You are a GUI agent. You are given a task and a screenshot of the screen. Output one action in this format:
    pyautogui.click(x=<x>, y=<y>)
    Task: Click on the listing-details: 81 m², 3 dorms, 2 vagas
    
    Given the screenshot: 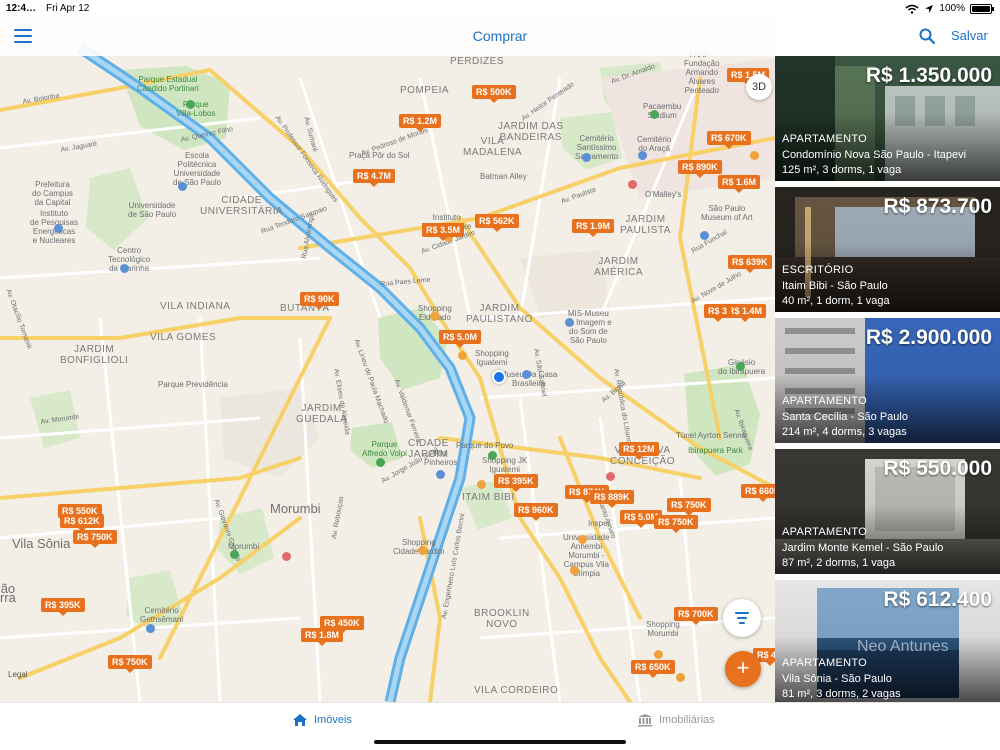 What is the action you would take?
    pyautogui.click(x=841, y=694)
    